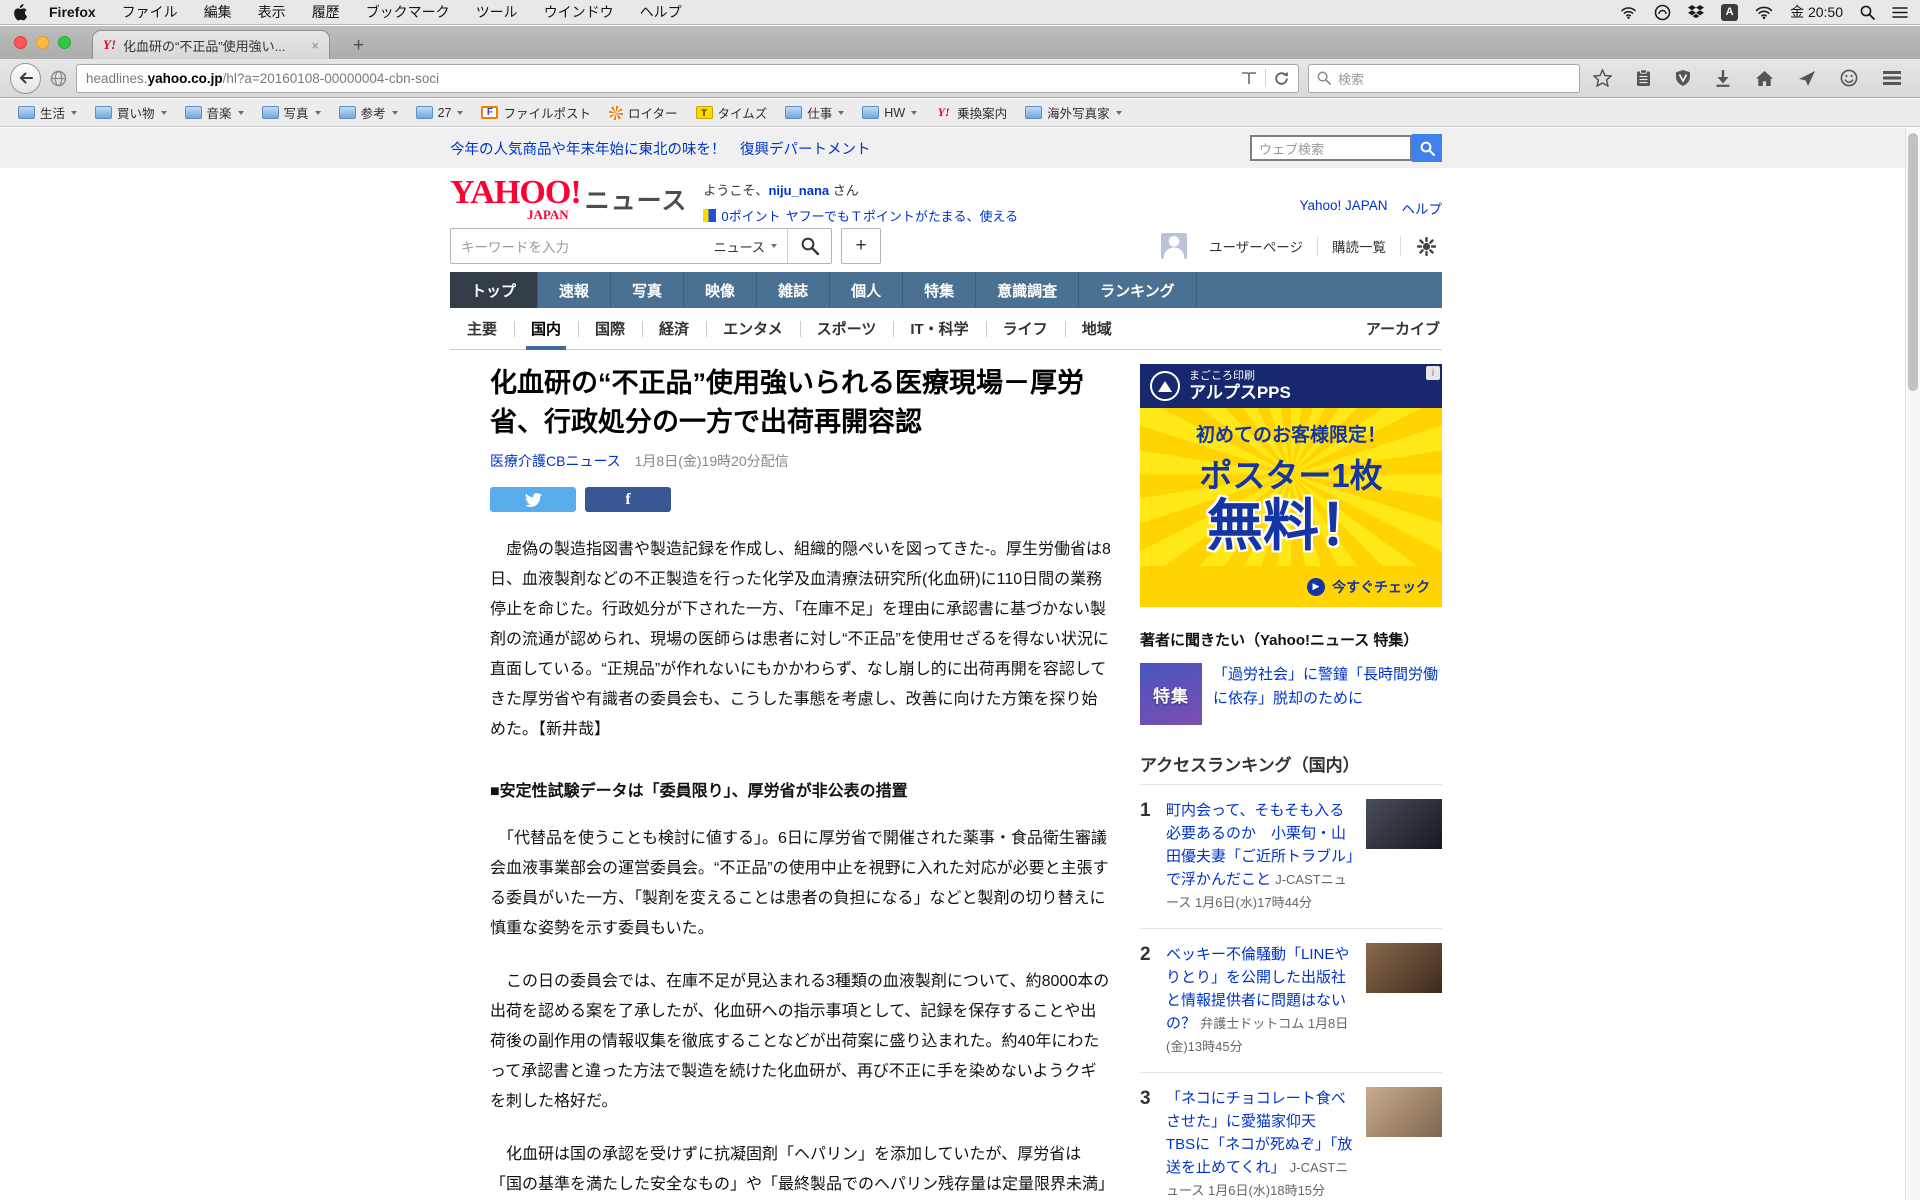 This screenshot has height=1200, width=1920. What do you see at coordinates (42, 42) in the screenshot?
I see `minimize-window-button` at bounding box center [42, 42].